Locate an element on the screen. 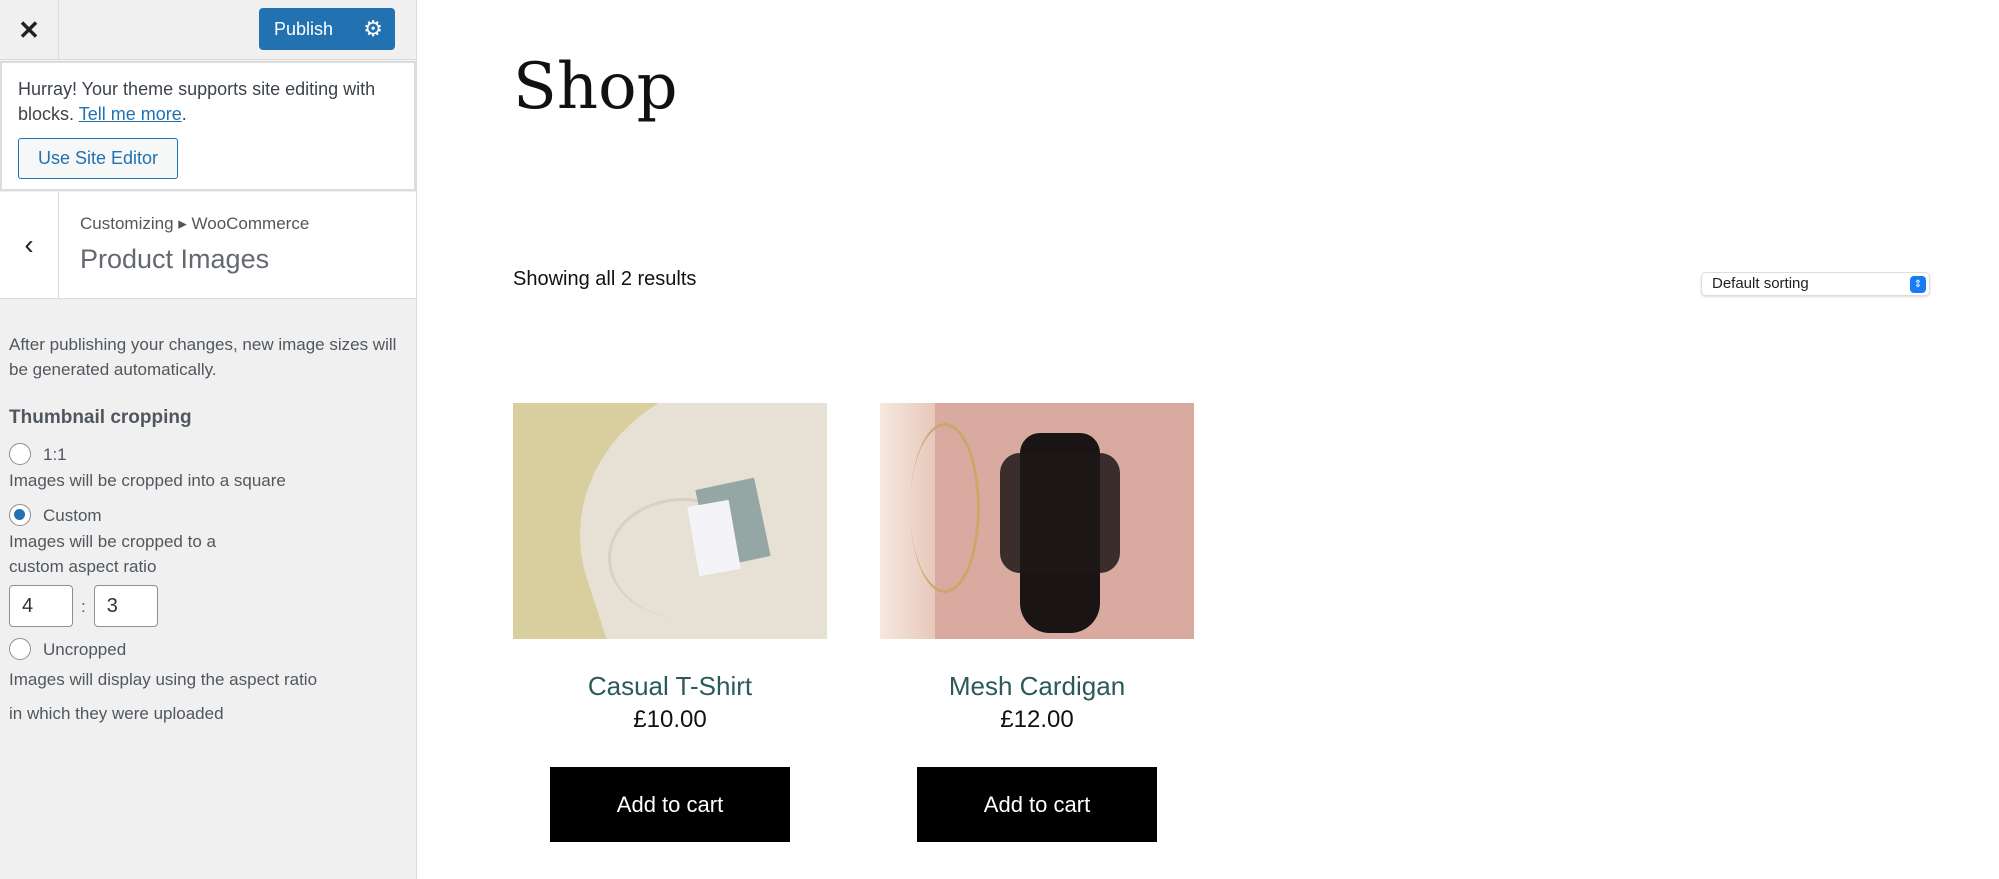  tell-me-more-link: Tell me more is located at coordinates (130, 114).